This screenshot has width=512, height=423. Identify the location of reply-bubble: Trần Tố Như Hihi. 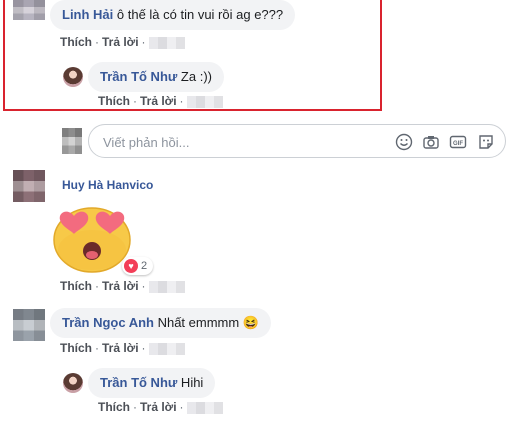
(152, 383).